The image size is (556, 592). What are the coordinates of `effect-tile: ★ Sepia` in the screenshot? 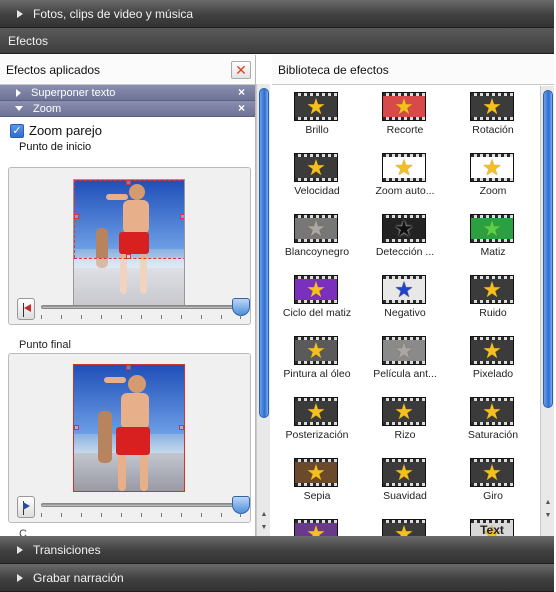 It's located at (317, 486).